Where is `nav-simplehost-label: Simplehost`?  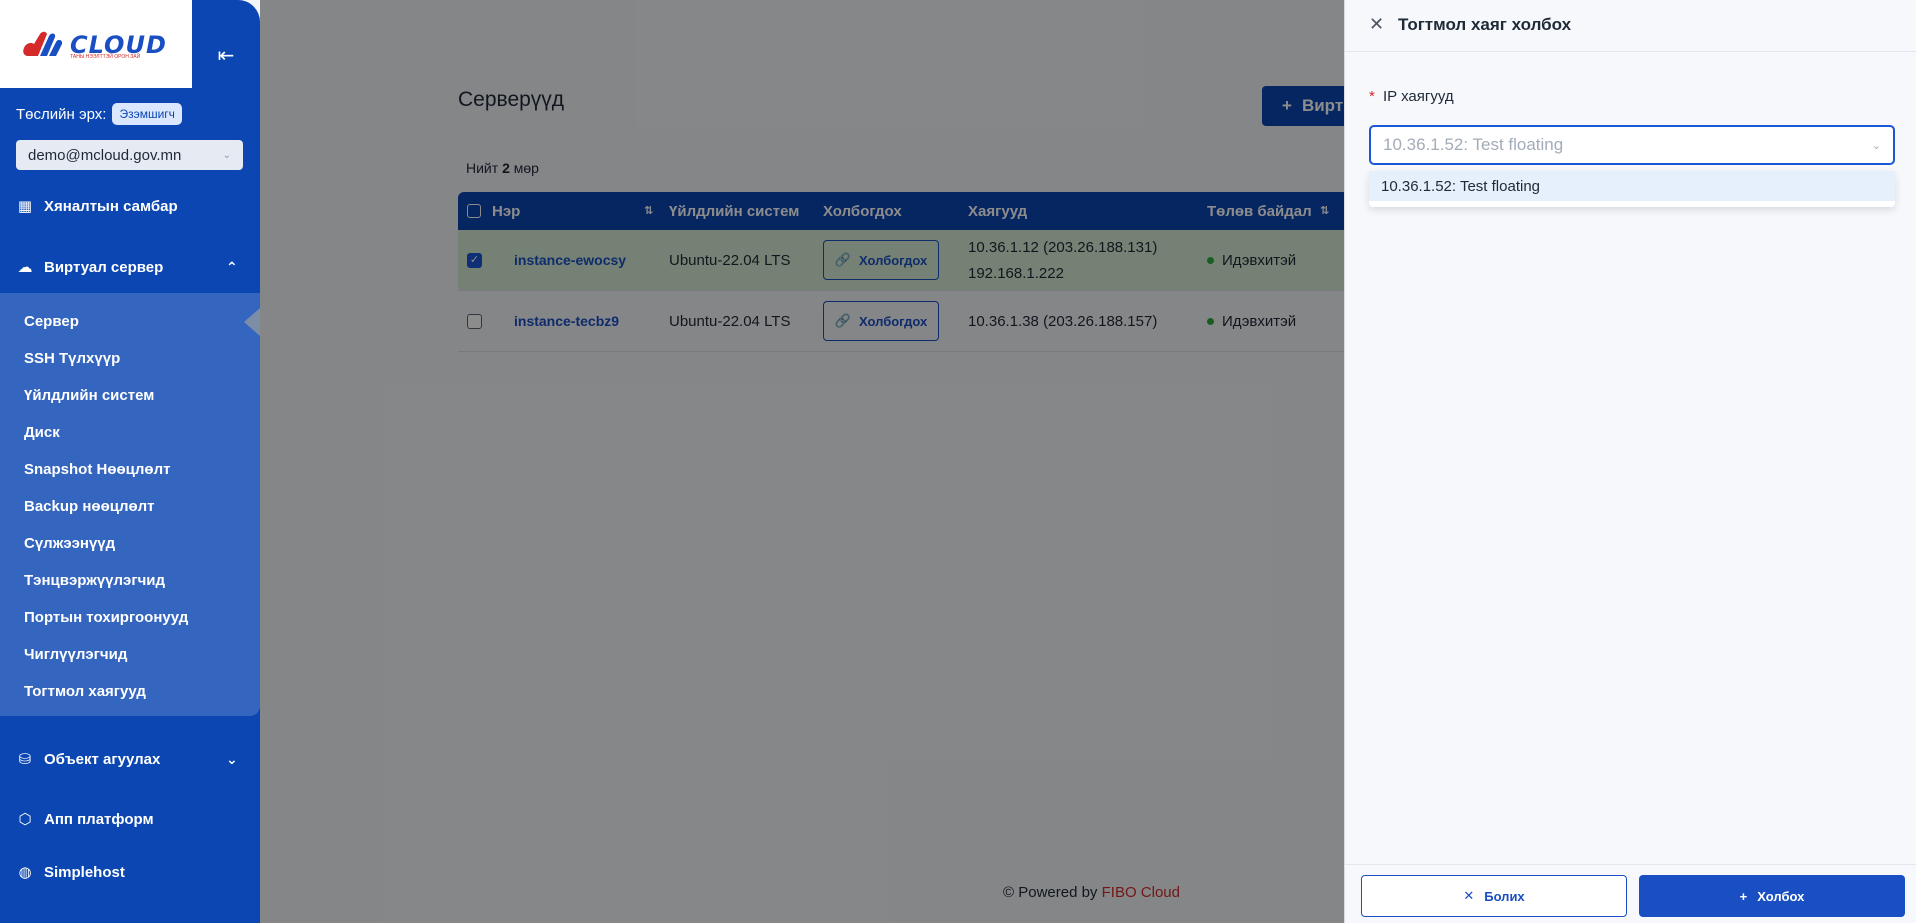
nav-simplehost-label: Simplehost is located at coordinates (84, 872).